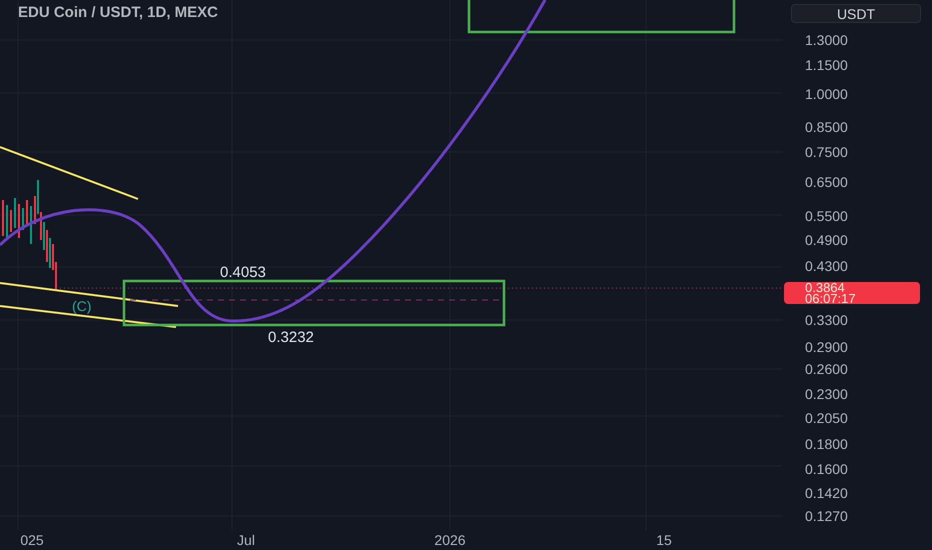 The image size is (932, 550). Describe the element at coordinates (826, 320) in the screenshot. I see `price-tick-label: 0.3300` at that location.